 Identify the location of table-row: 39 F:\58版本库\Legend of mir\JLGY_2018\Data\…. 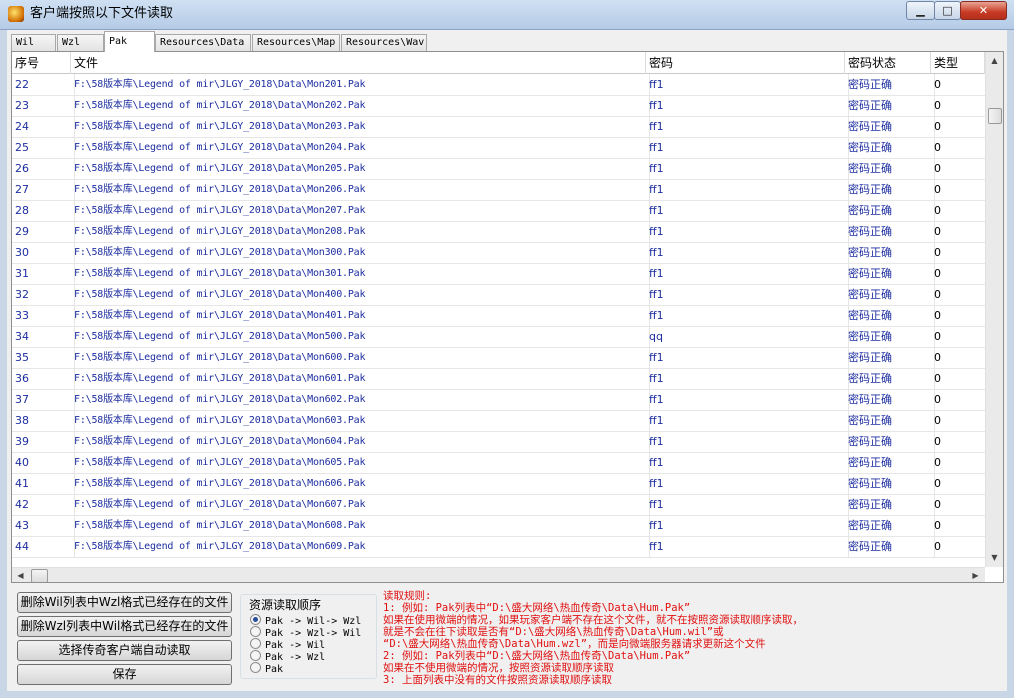
(498, 442).